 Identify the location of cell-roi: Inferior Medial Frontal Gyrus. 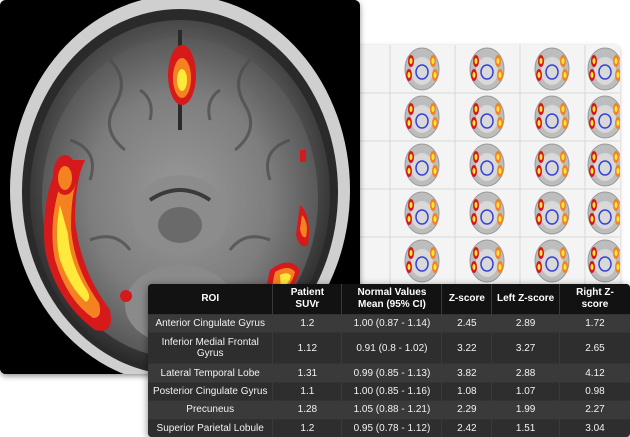
(211, 348).